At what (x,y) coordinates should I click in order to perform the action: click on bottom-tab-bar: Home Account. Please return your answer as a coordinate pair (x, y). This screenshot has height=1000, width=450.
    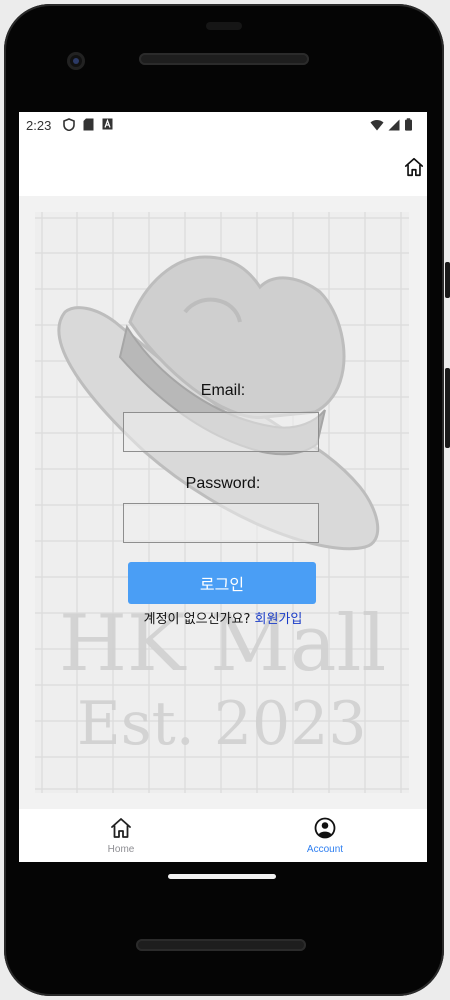
    Looking at the image, I should click on (223, 835).